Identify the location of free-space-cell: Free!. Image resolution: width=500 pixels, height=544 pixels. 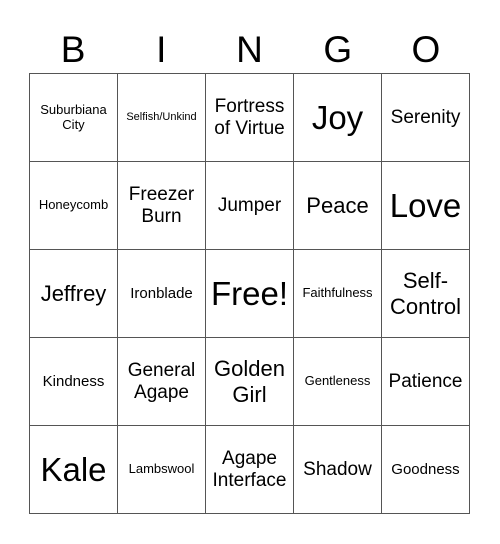
(250, 294).